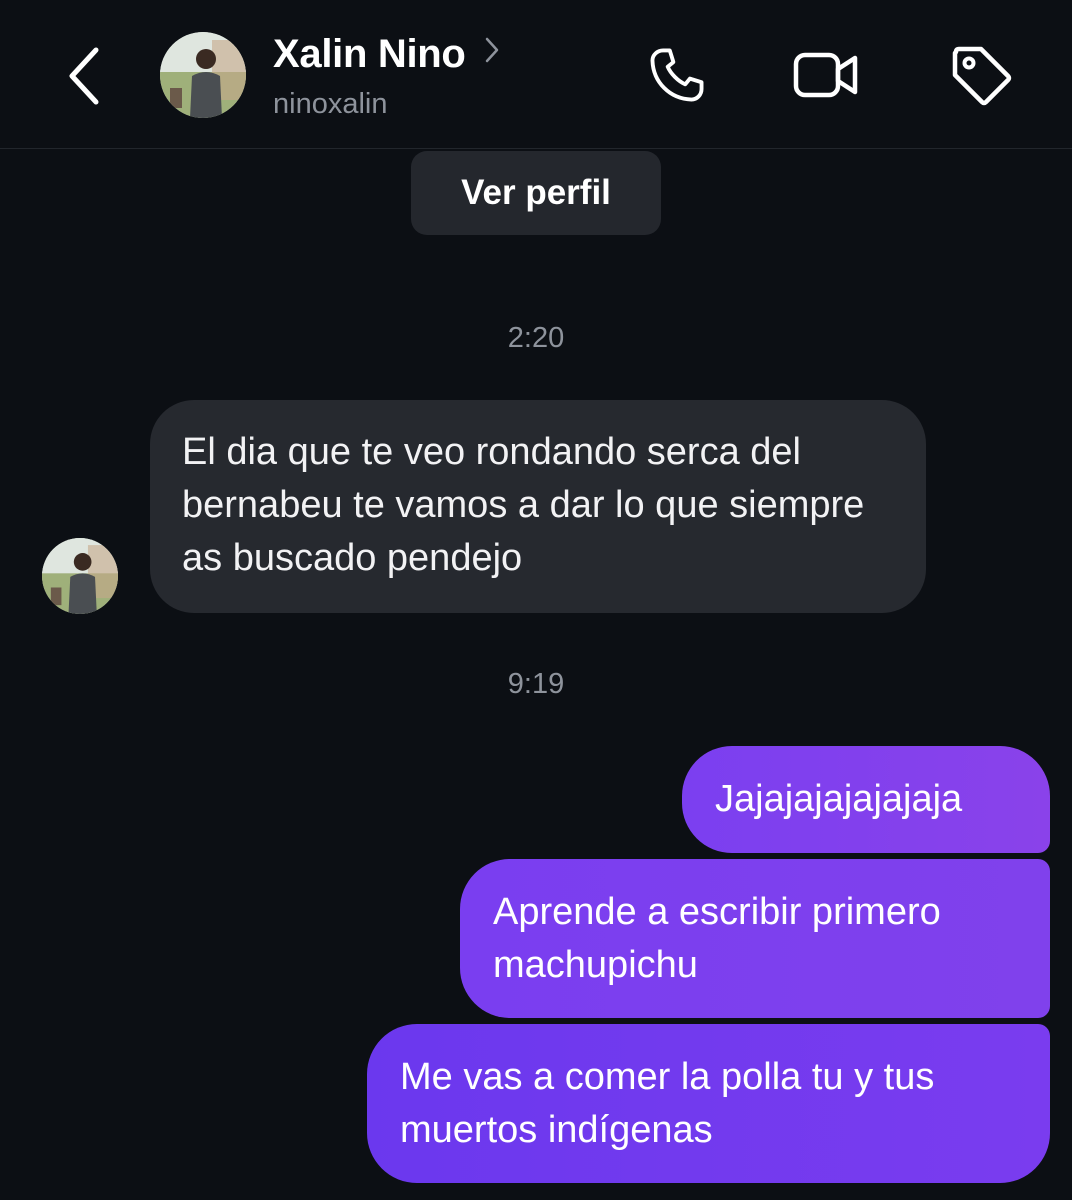 The image size is (1072, 1200). What do you see at coordinates (330, 104) in the screenshot?
I see `contact-username: ninoxalin` at bounding box center [330, 104].